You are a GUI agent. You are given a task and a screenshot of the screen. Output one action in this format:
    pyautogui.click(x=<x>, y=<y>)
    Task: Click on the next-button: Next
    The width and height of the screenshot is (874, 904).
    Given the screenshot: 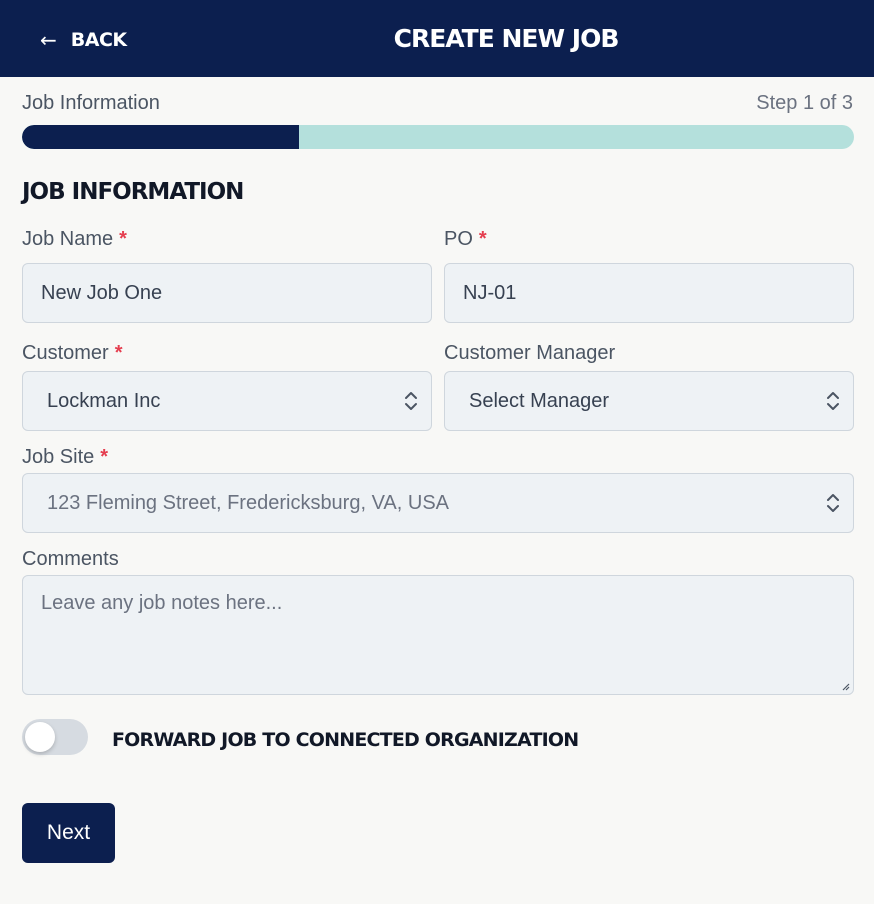 What is the action you would take?
    pyautogui.click(x=68, y=833)
    